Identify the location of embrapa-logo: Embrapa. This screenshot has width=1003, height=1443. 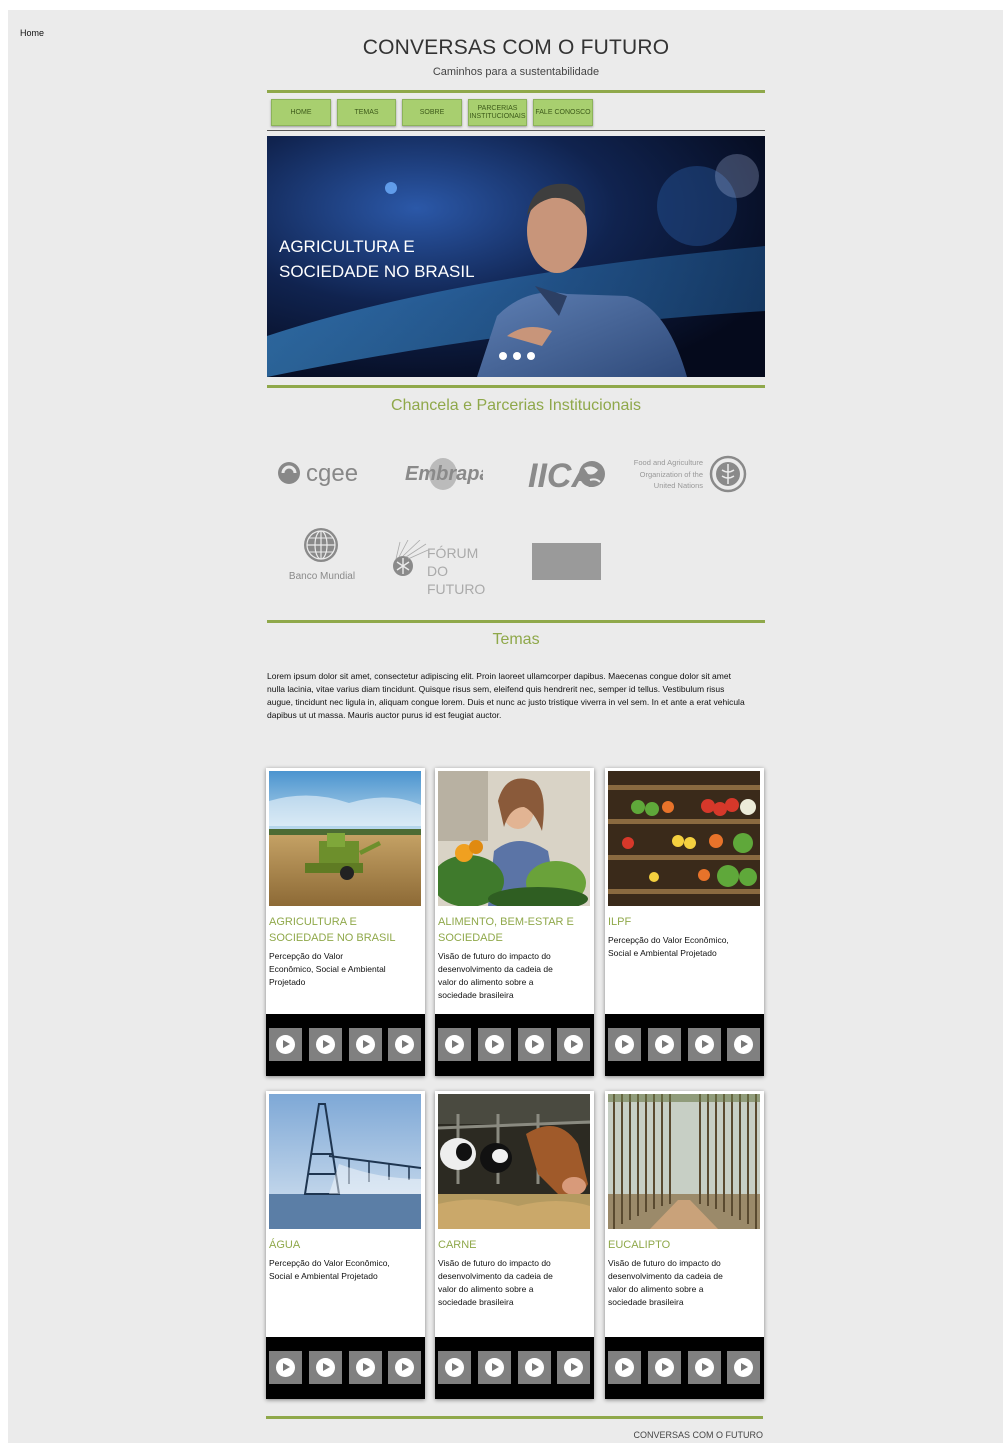
(447, 472).